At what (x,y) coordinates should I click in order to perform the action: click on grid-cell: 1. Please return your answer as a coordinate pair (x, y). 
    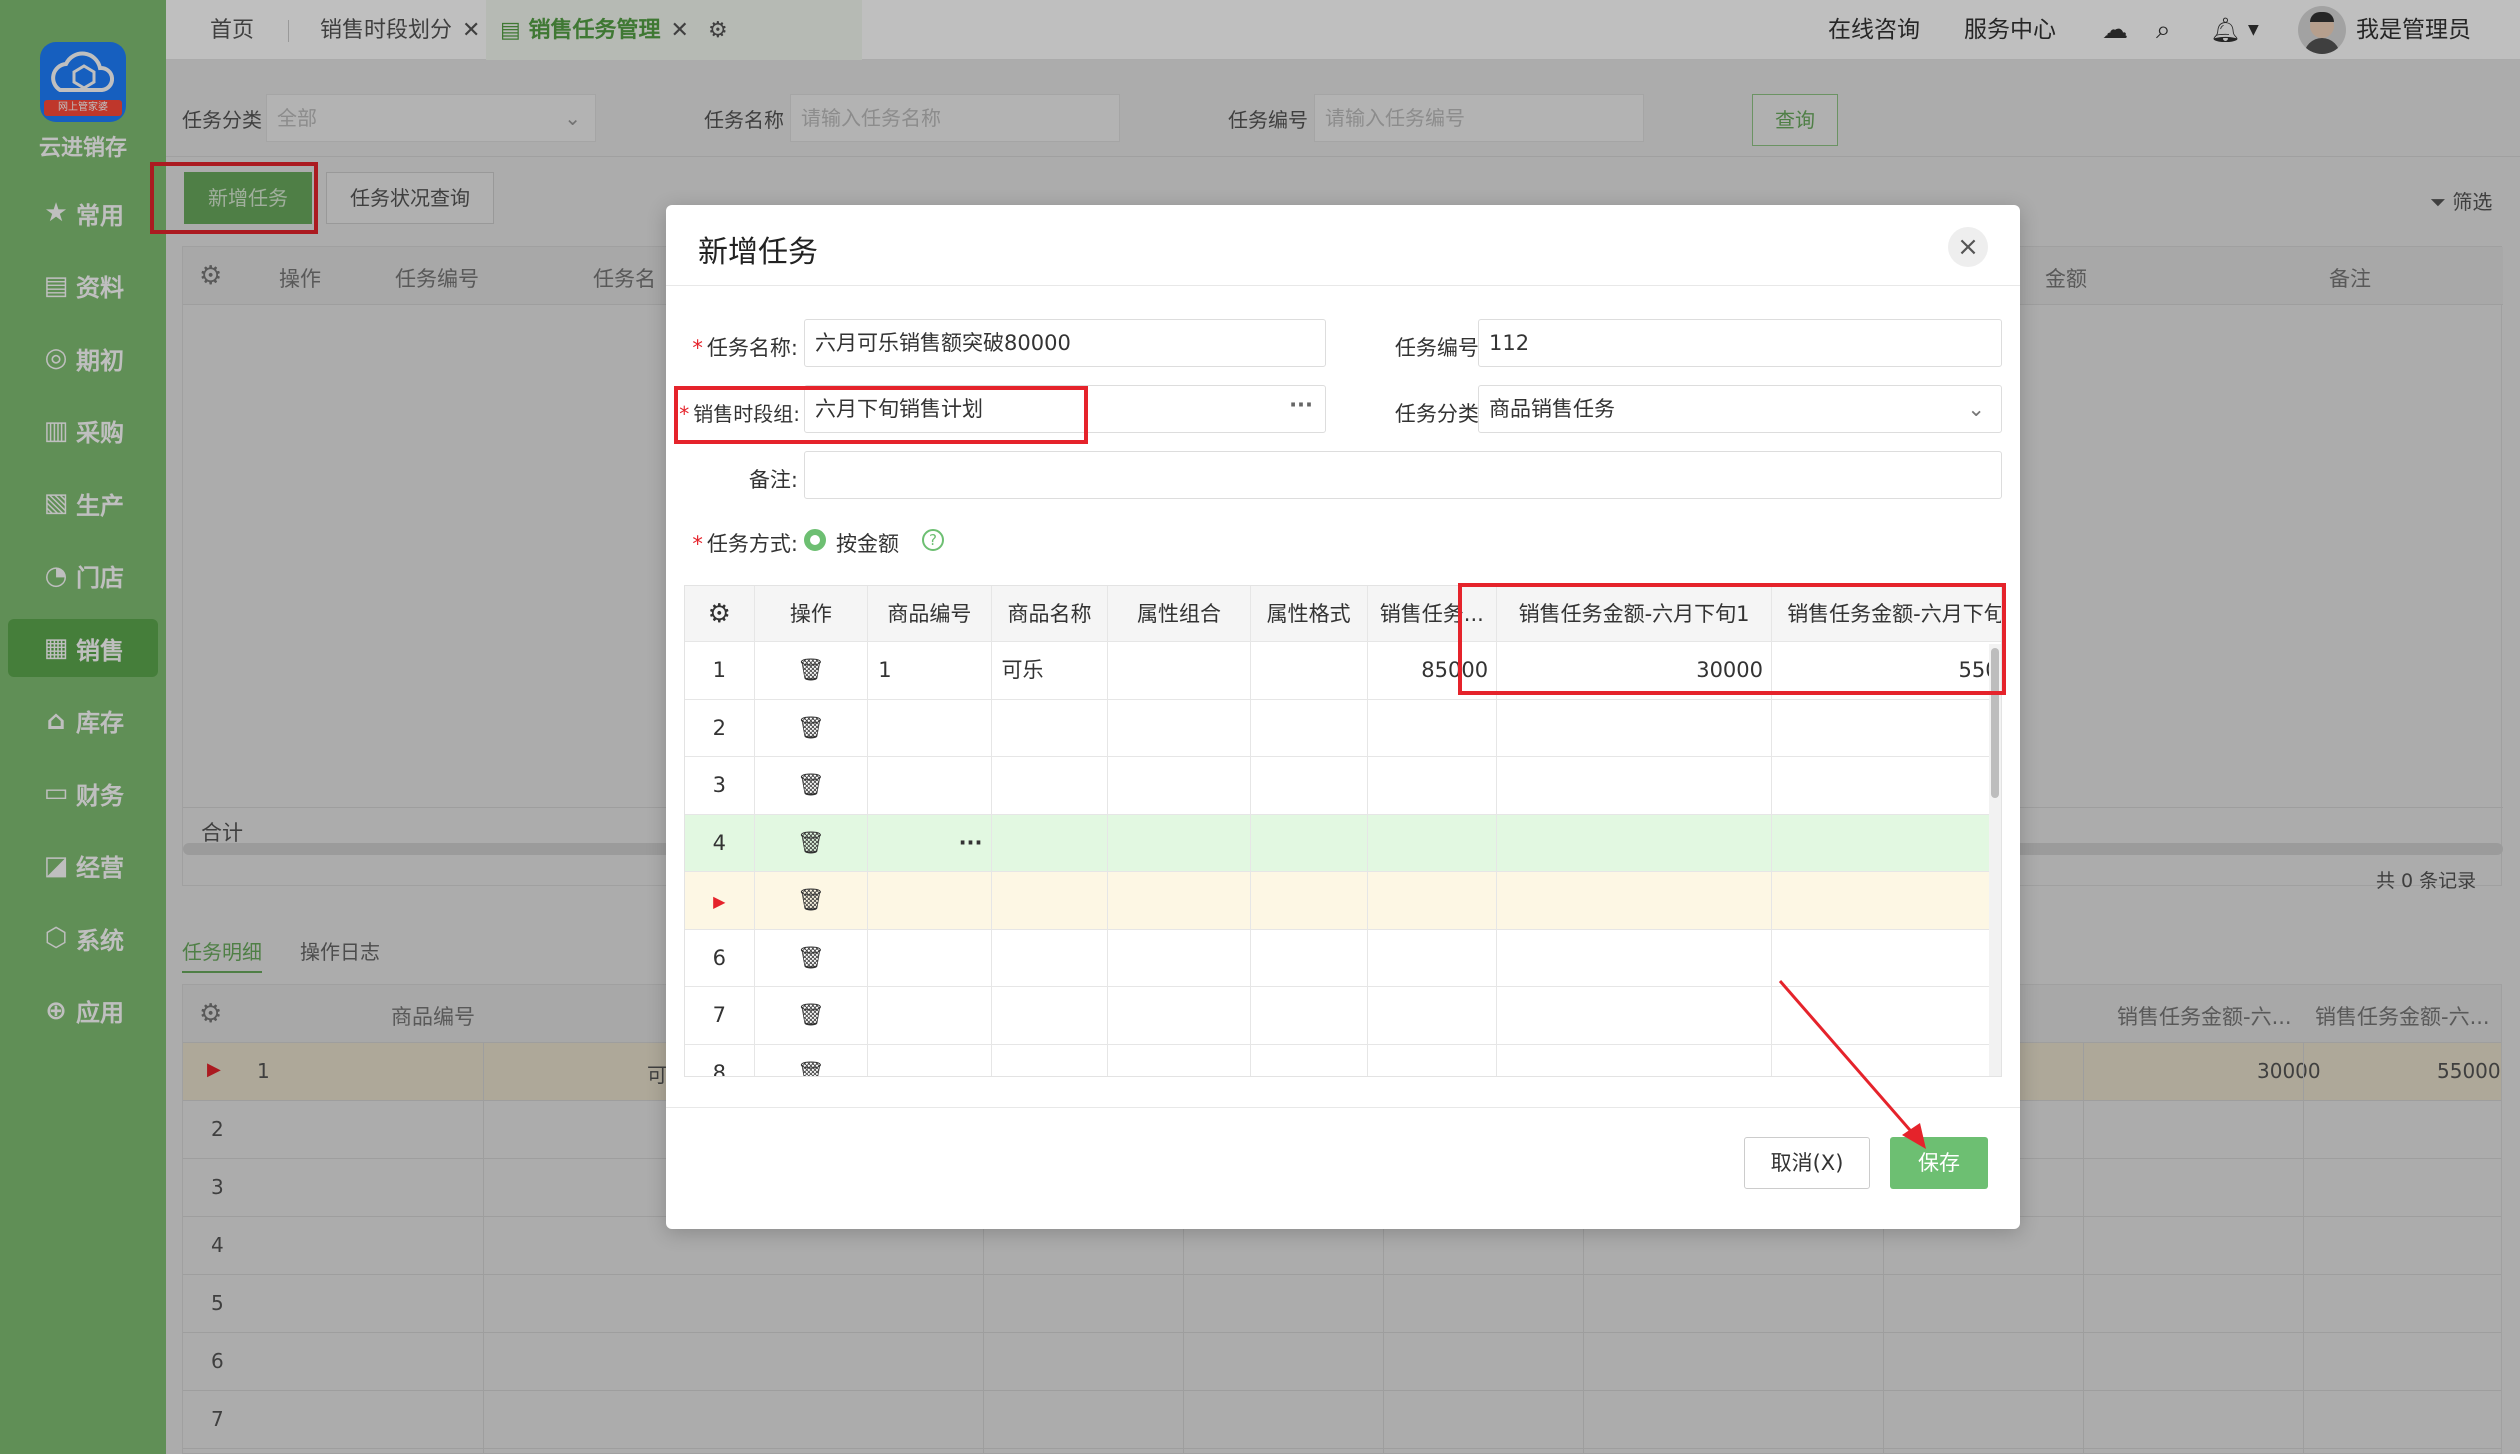
    Looking at the image, I should click on (930, 671).